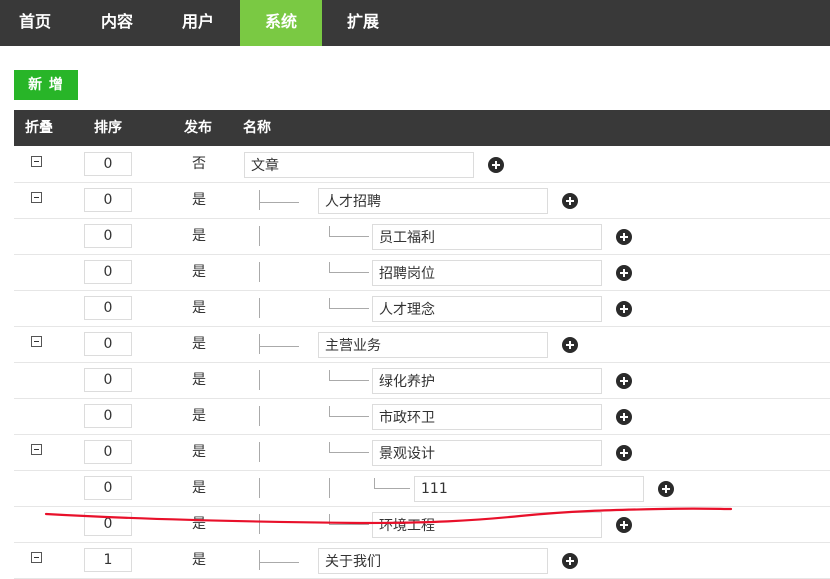 The height and width of the screenshot is (579, 830). Describe the element at coordinates (35, 23) in the screenshot. I see `nav-item-home: 首页` at that location.